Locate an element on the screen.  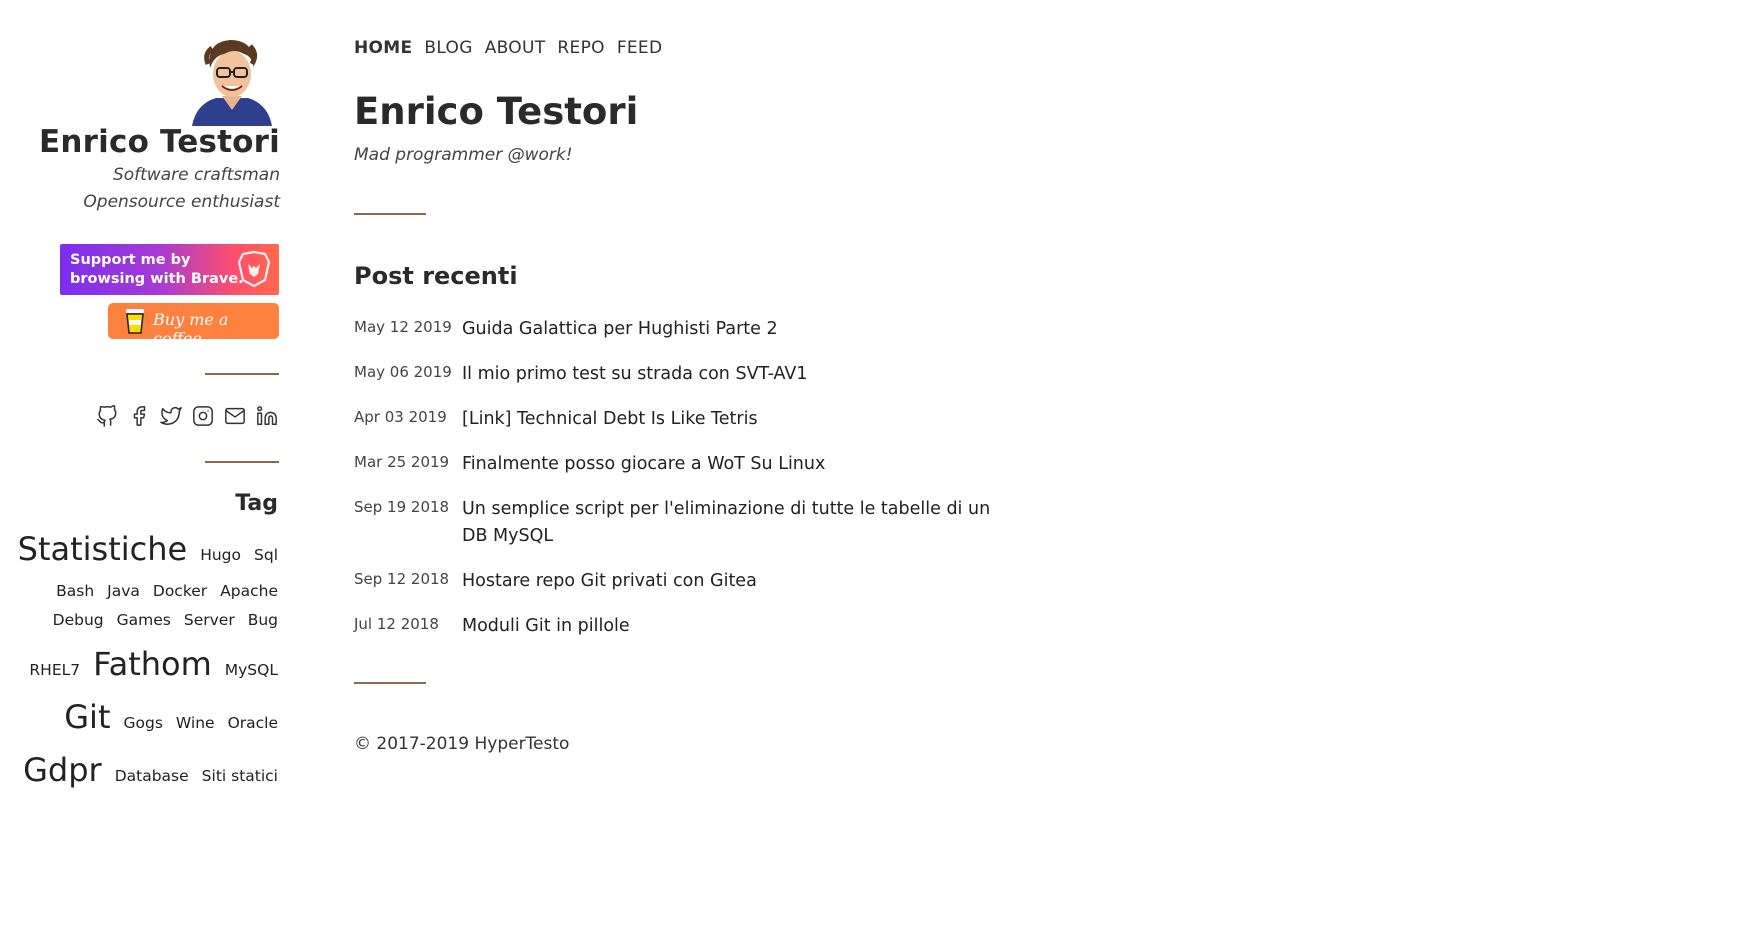
tag-link: Hugo is located at coordinates (220, 555).